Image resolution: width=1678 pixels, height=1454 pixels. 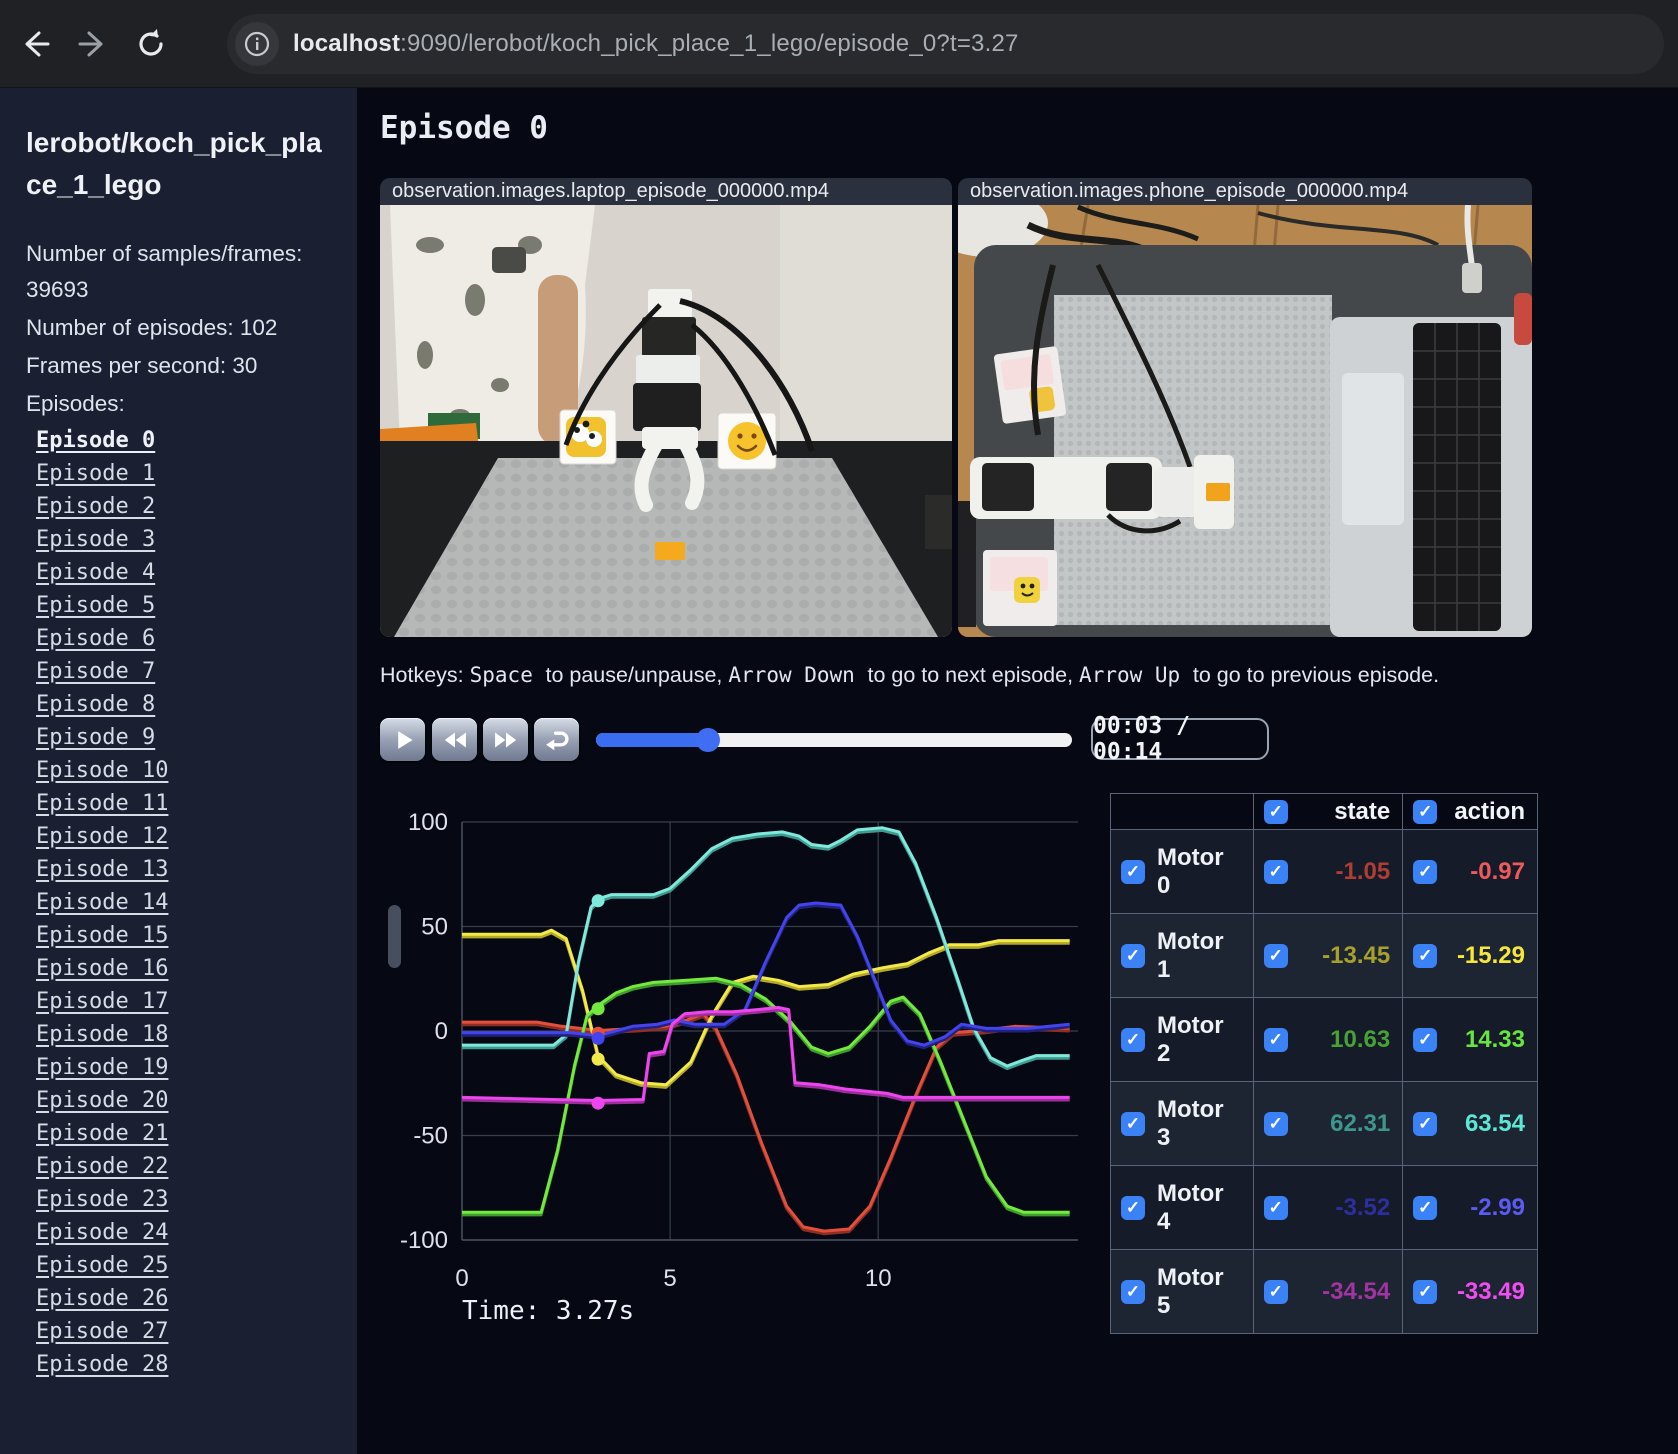 What do you see at coordinates (1324, 1123) in the screenshot?
I see `table-row: Motor 3 62.31 63.54` at bounding box center [1324, 1123].